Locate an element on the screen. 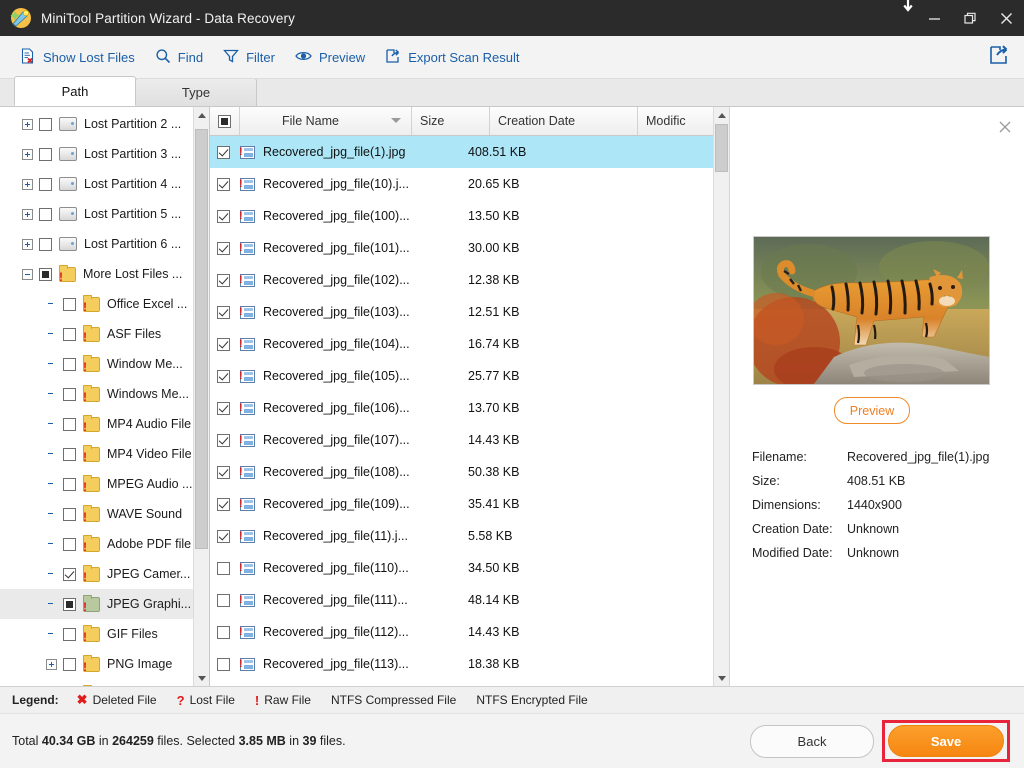 The height and width of the screenshot is (768, 1024). tree-node: !SWF File is located at coordinates (96, 682).